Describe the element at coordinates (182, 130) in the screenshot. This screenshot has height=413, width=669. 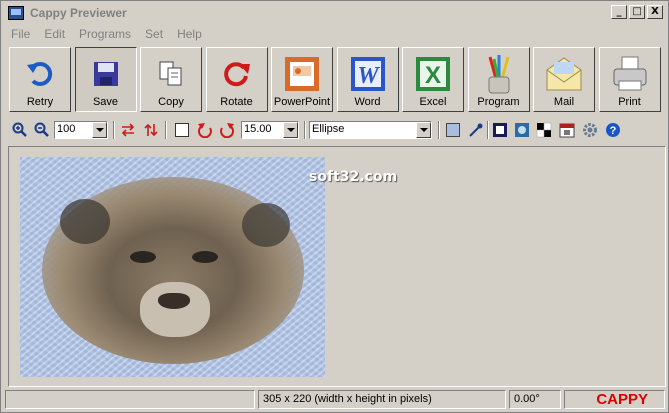
I see `border-checkbox` at that location.